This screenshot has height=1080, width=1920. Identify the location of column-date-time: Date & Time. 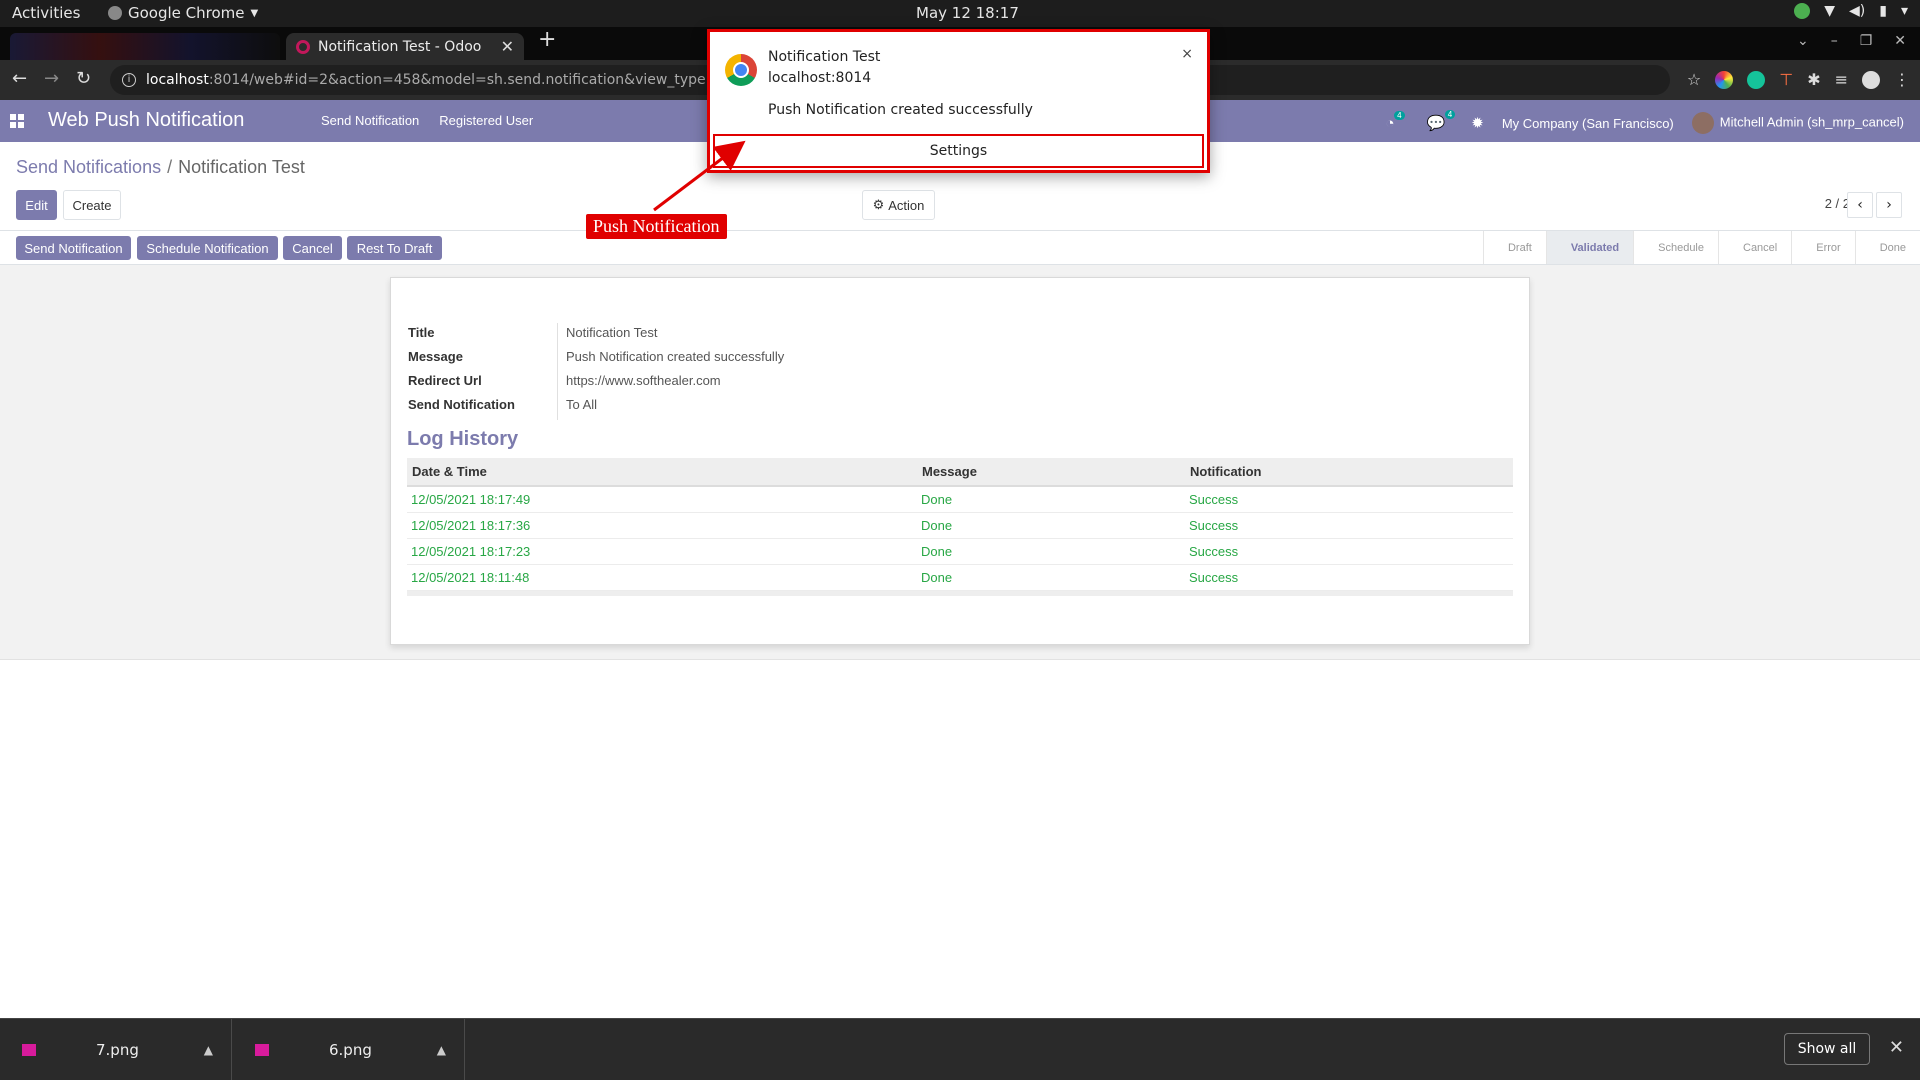
(662, 472).